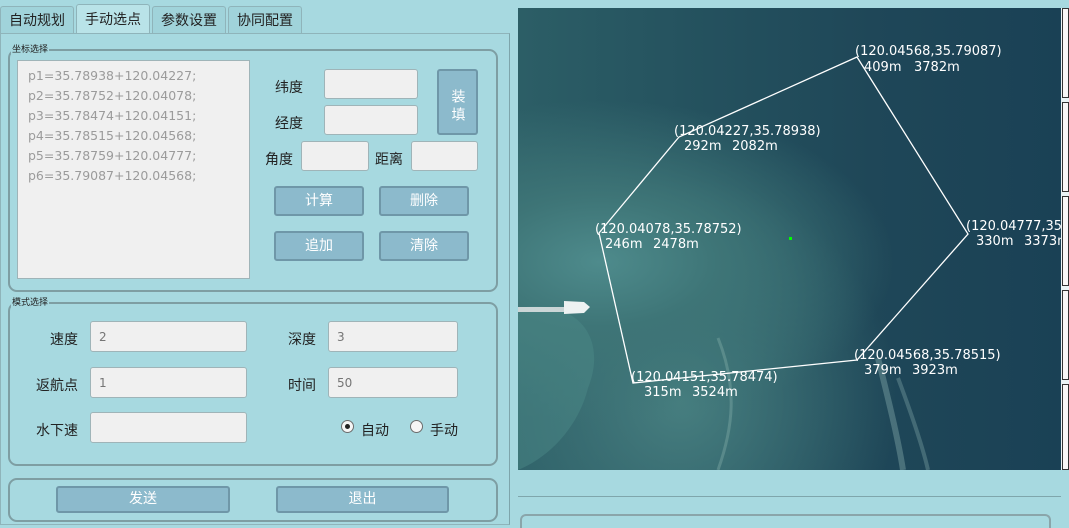 Image resolution: width=1069 pixels, height=528 pixels. I want to click on vertex-distance-label: 292m, so click(702, 146).